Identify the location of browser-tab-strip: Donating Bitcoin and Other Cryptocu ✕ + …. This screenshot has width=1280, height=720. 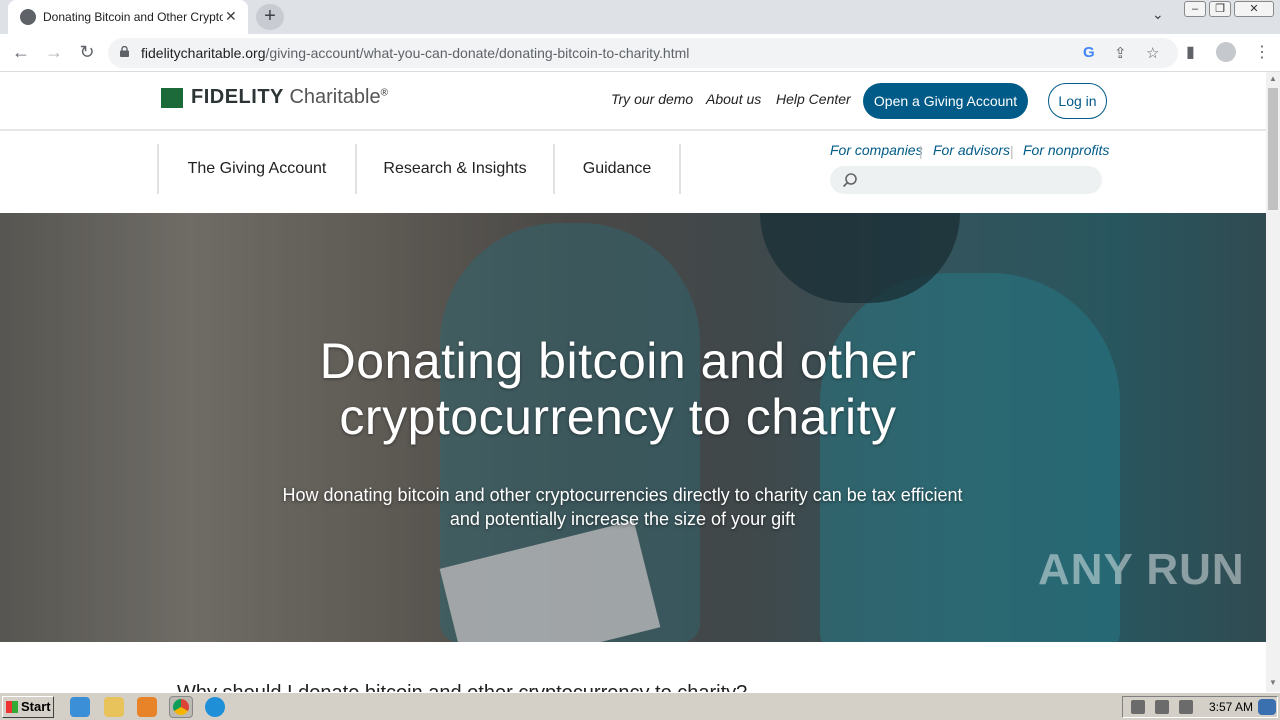
(640, 17).